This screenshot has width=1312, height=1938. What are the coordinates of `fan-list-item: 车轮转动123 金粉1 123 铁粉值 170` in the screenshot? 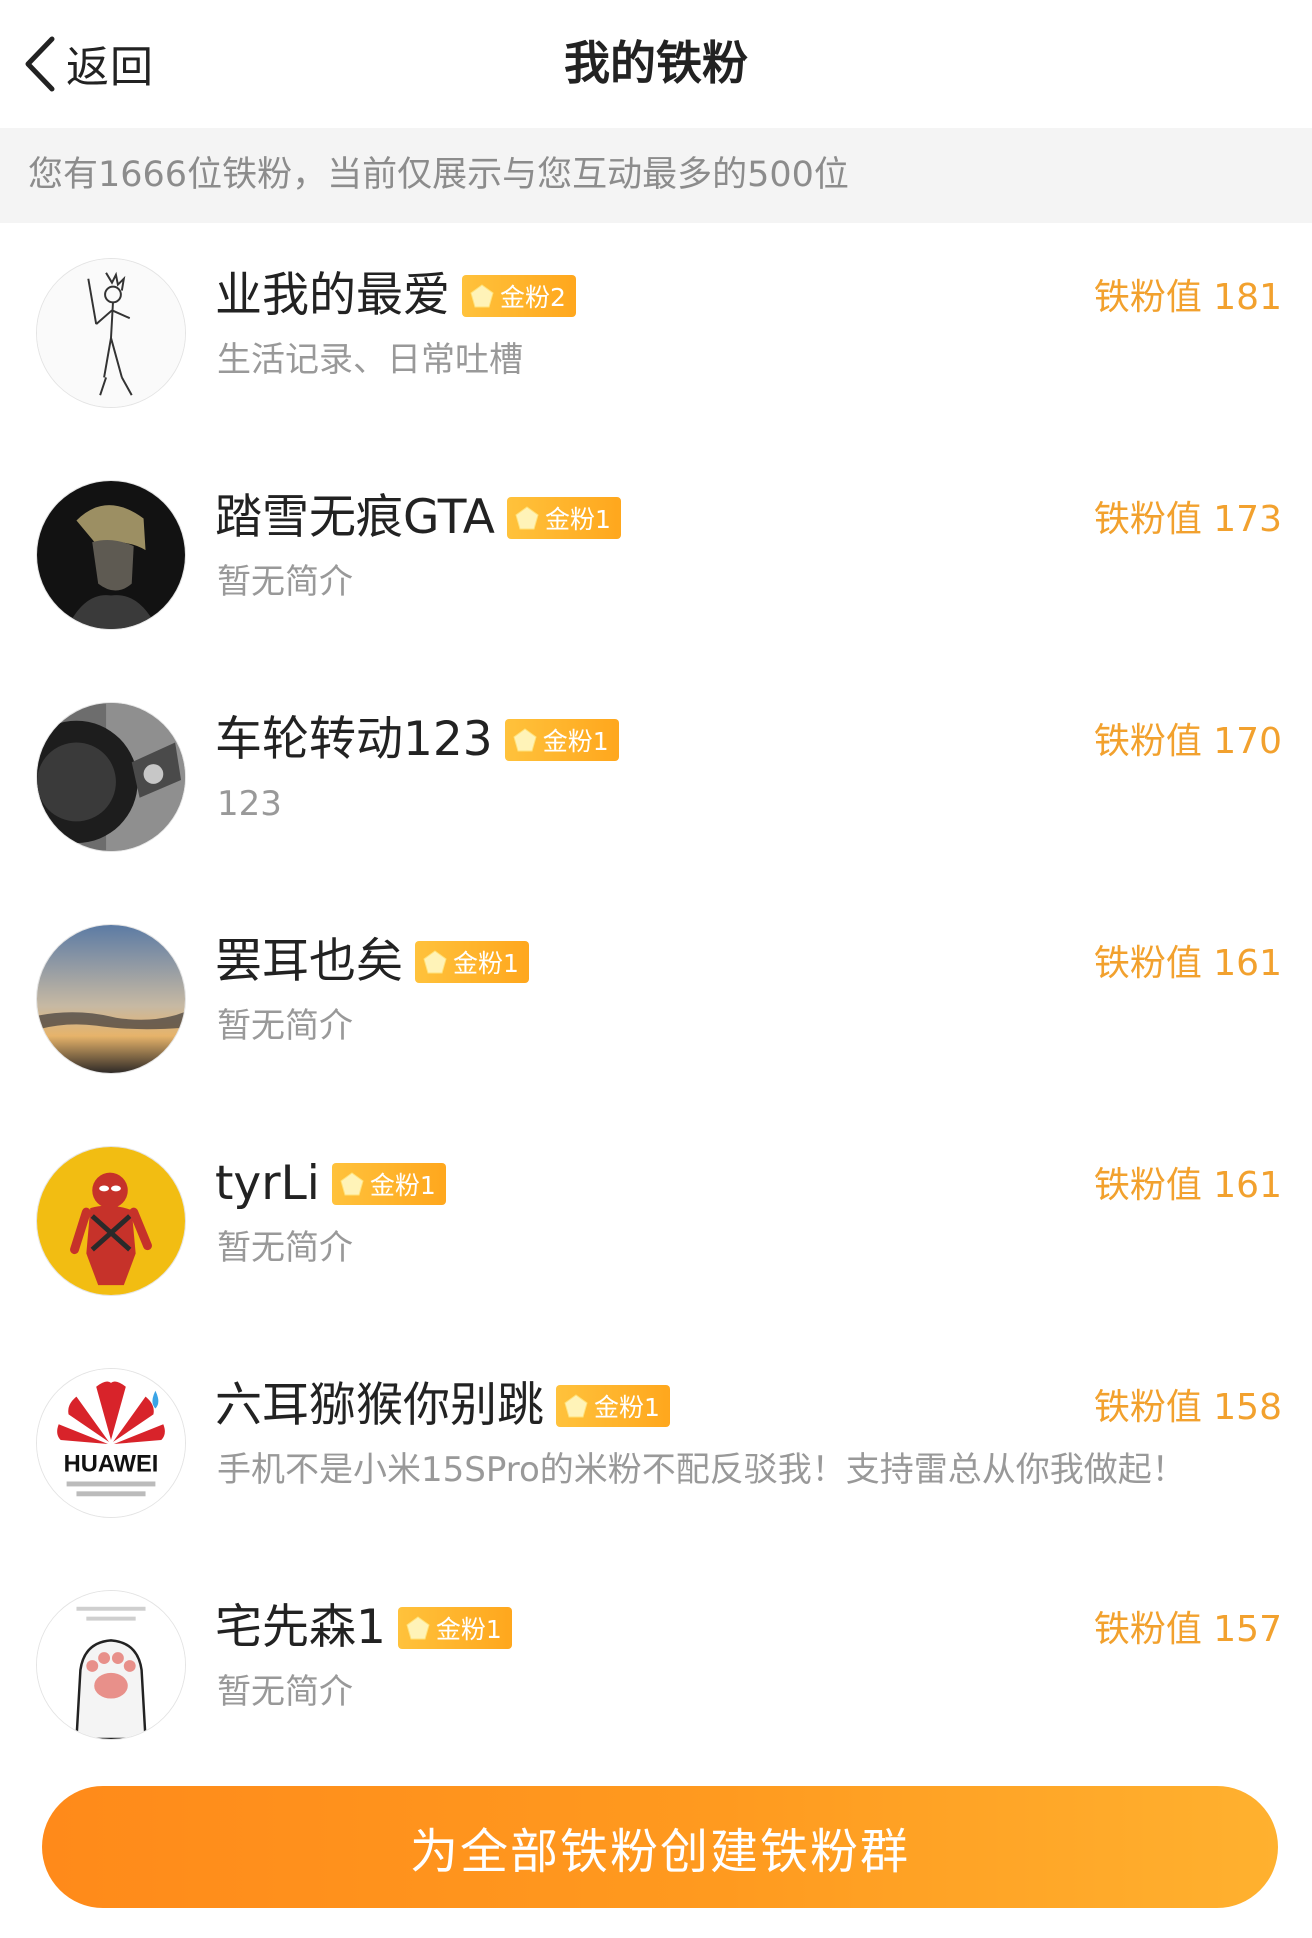 It's located at (656, 778).